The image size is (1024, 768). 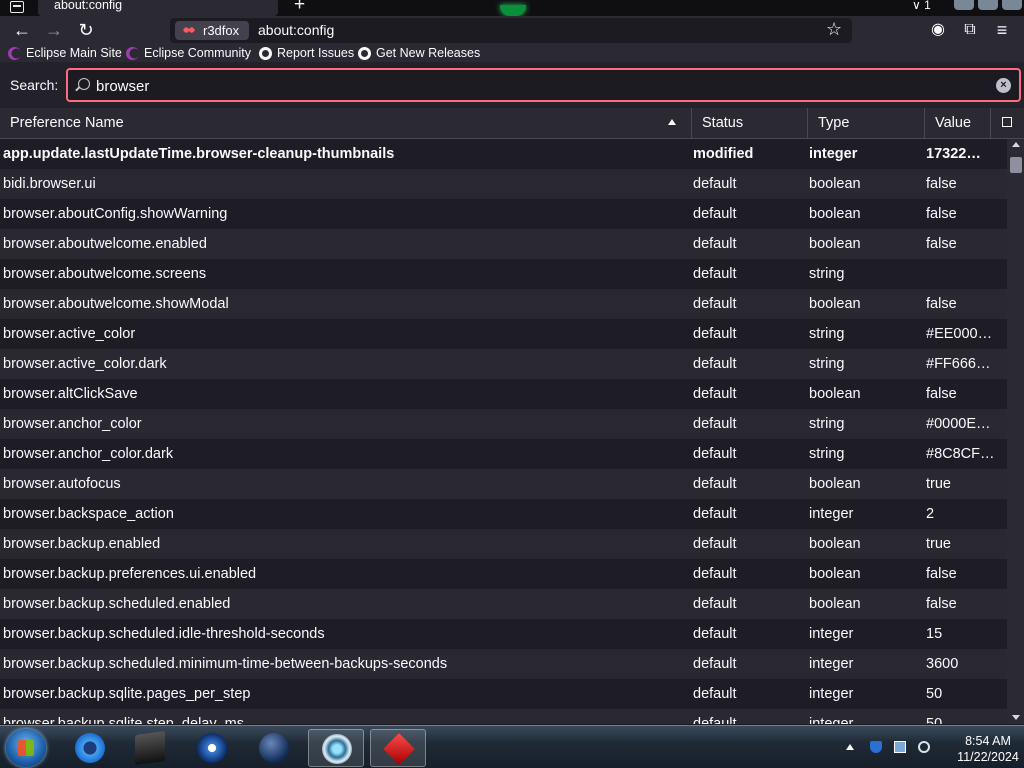 I want to click on column-preference-name: Preference Name, so click(x=346, y=123).